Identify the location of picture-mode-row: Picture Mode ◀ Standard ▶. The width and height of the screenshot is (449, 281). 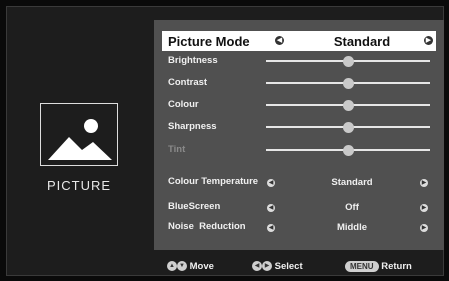
(299, 41).